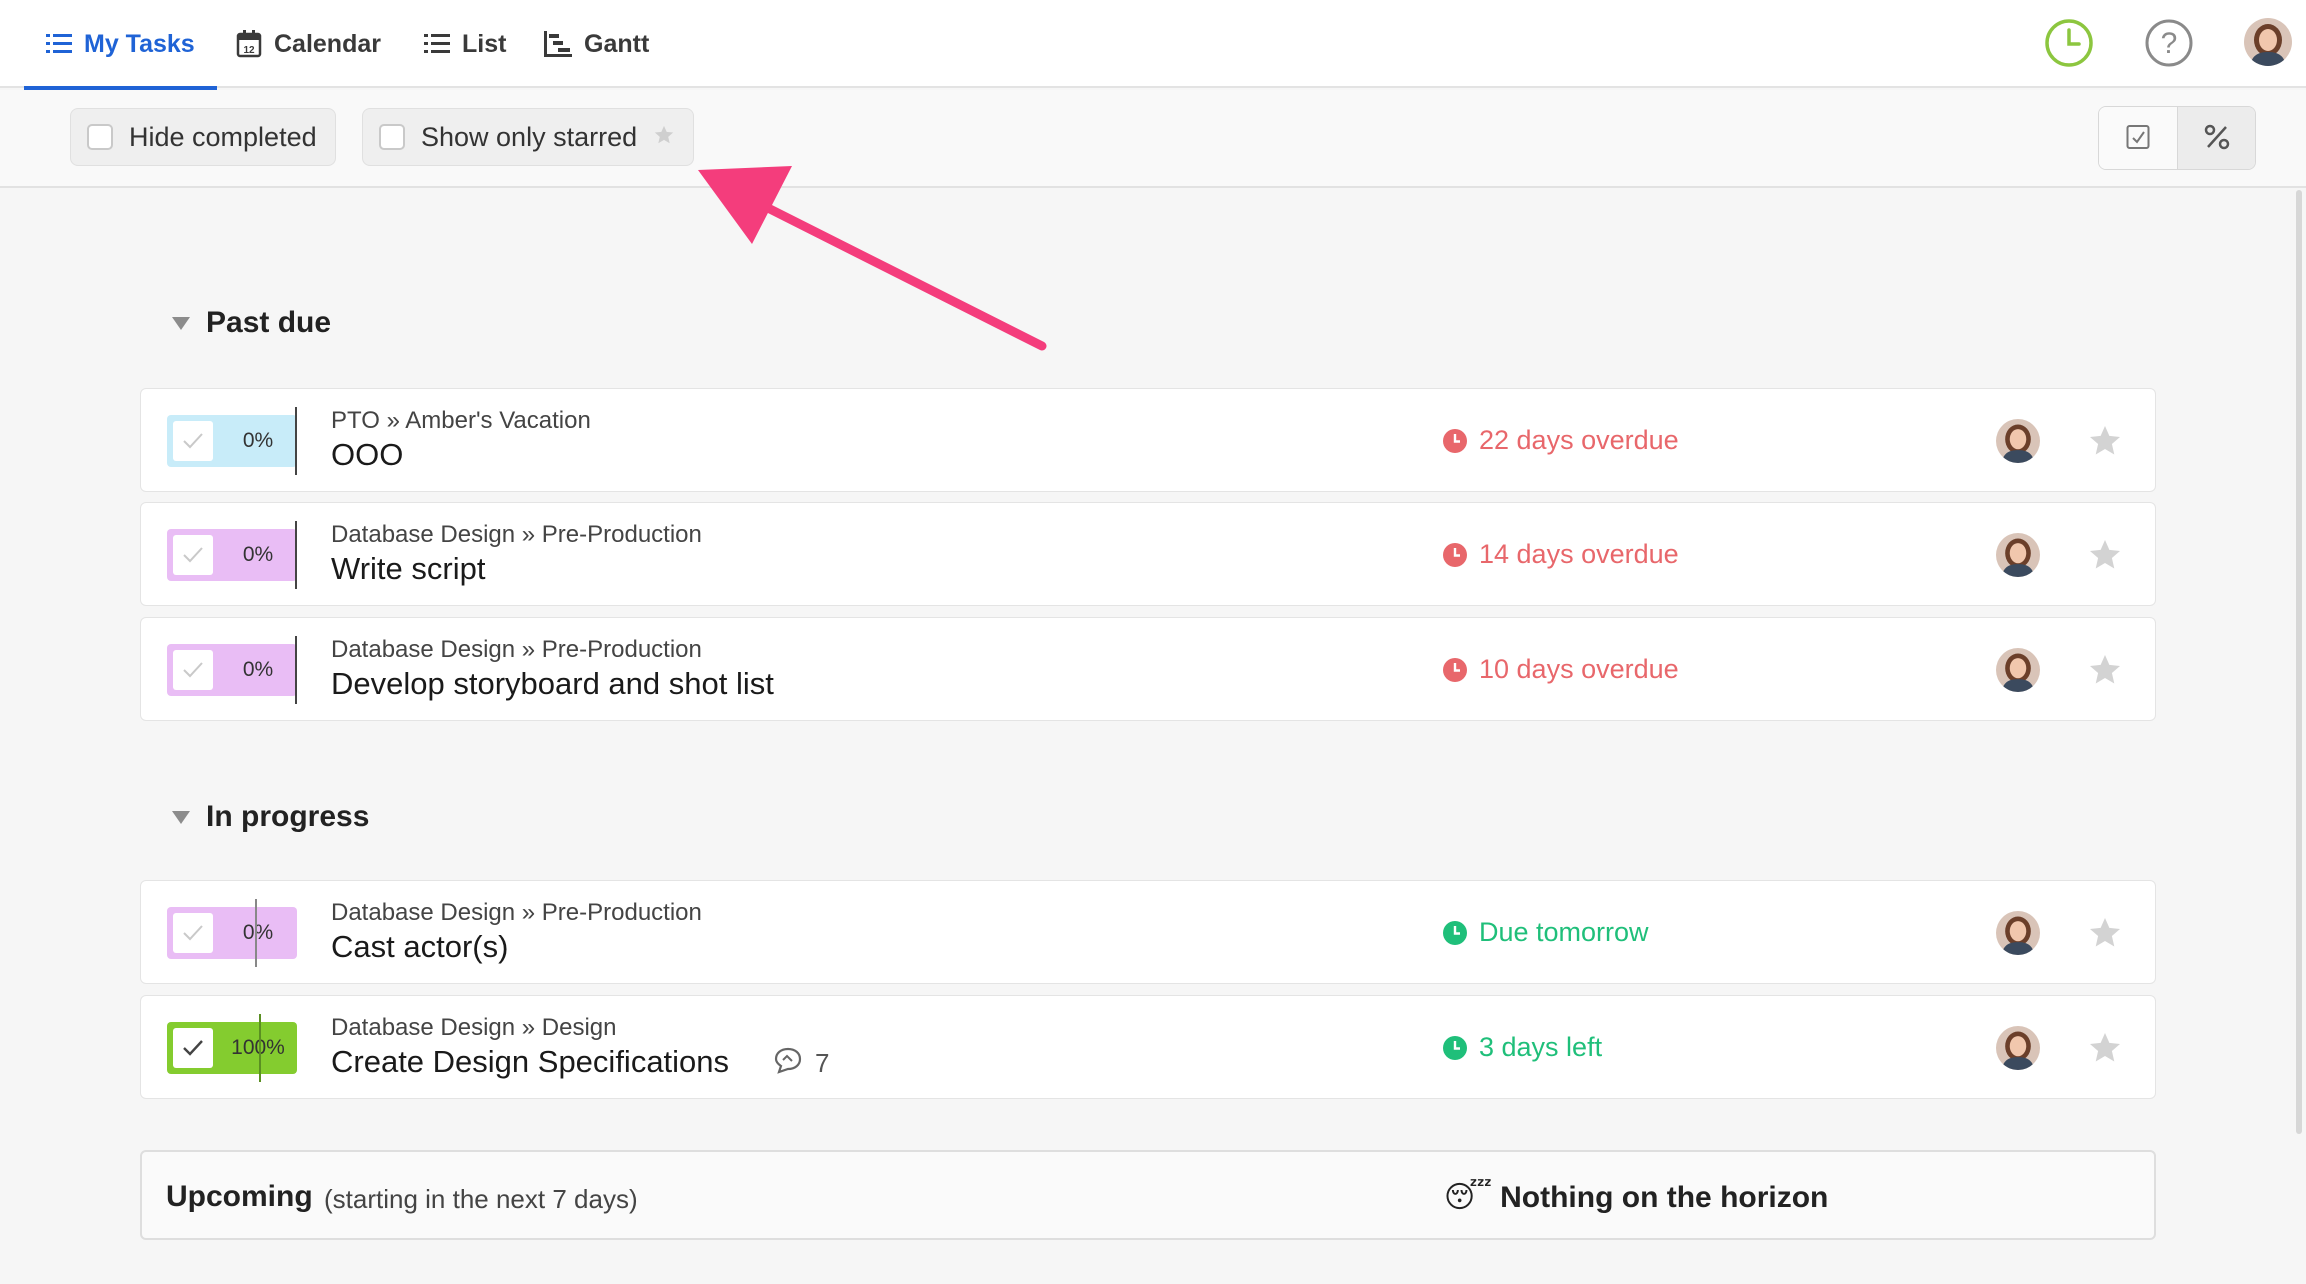  Describe the element at coordinates (419, 947) in the screenshot. I see `task-name: Cast actor(s)` at that location.